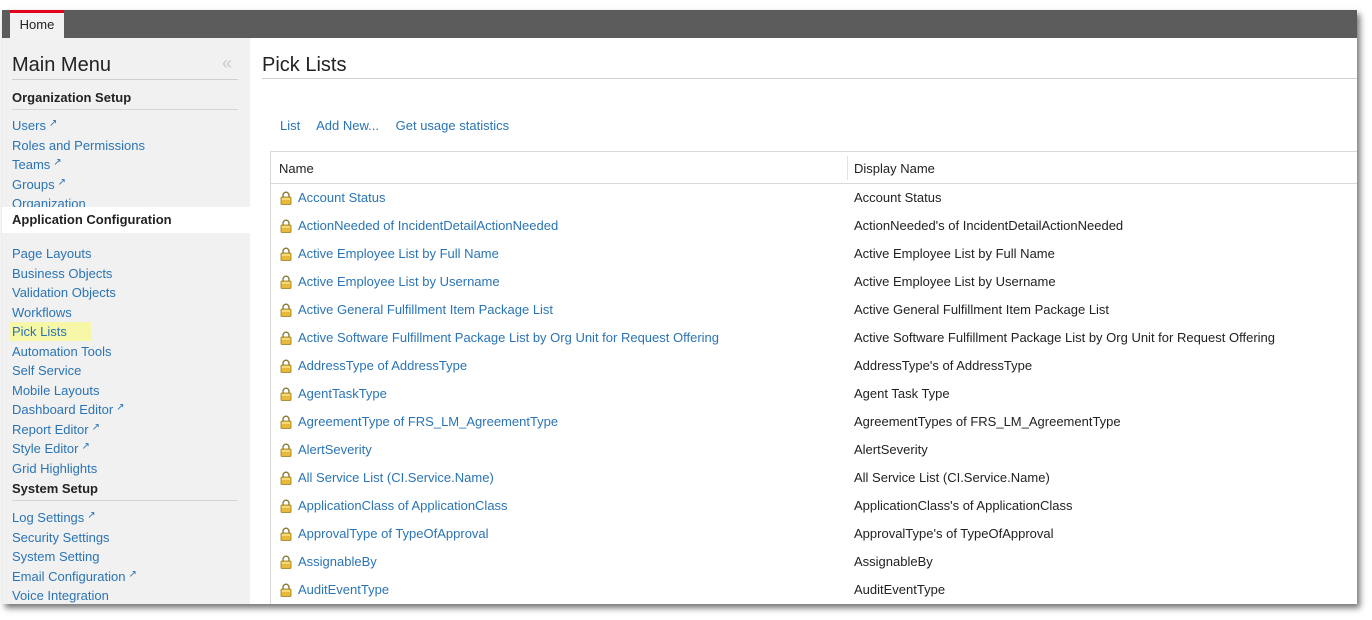  Describe the element at coordinates (335, 449) in the screenshot. I see `pick-list-name-link: AlertSeverity` at that location.